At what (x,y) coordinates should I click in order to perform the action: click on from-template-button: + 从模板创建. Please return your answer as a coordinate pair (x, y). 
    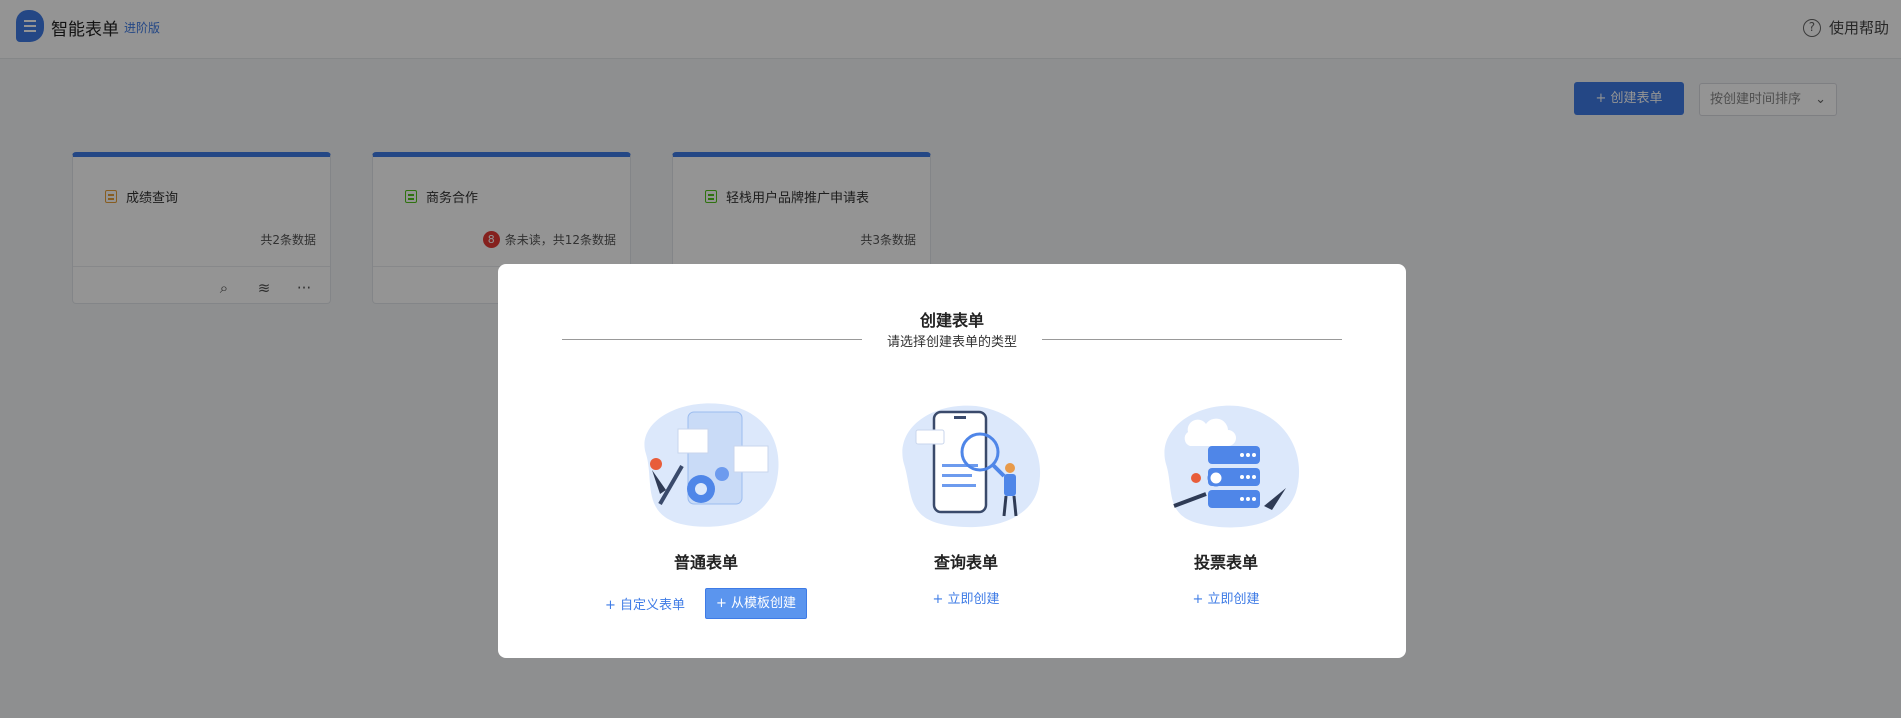
    Looking at the image, I should click on (756, 603).